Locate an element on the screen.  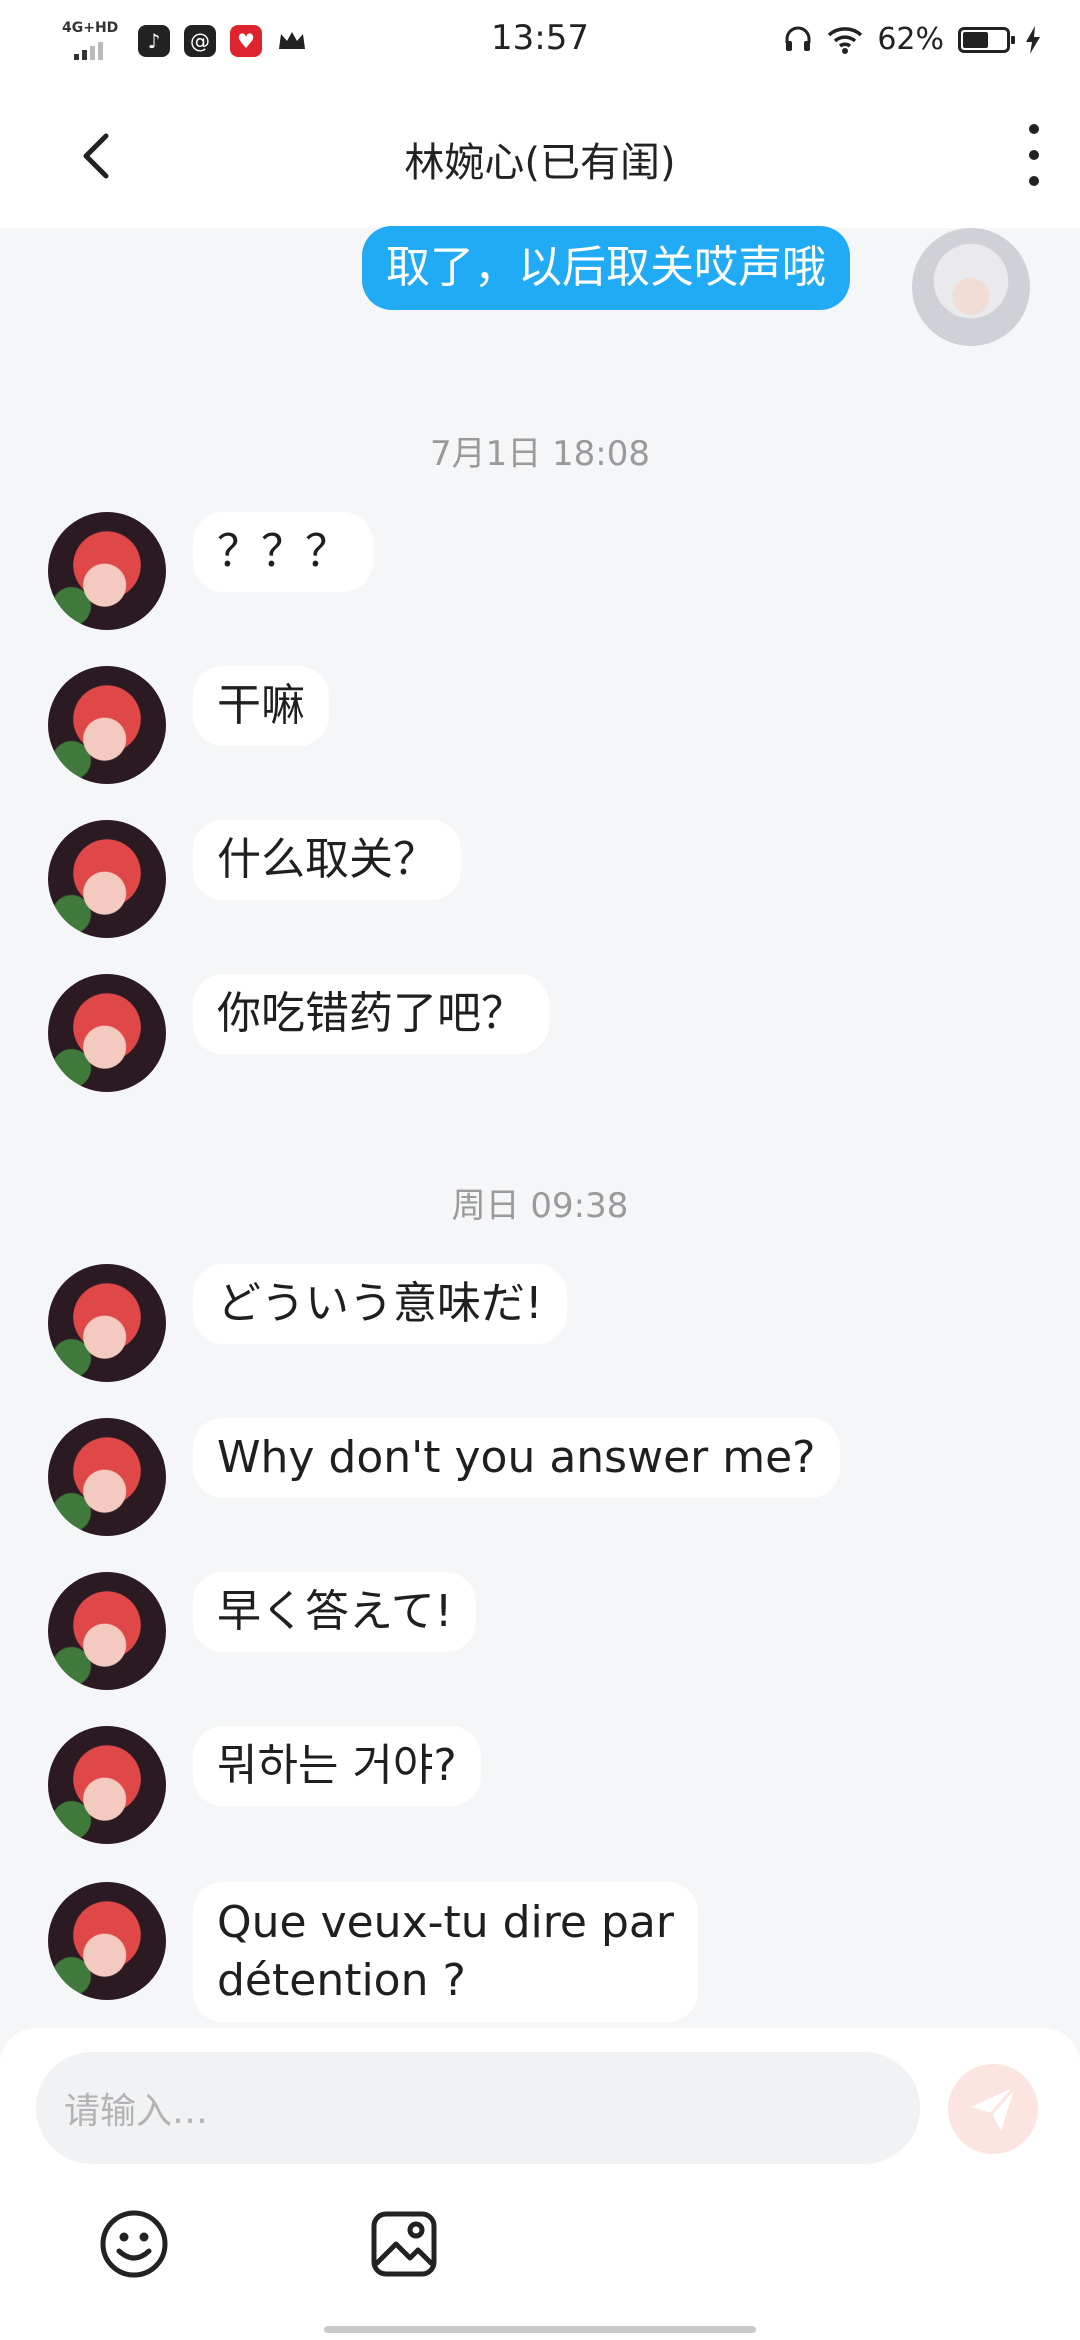
my-avatar is located at coordinates (971, 287).